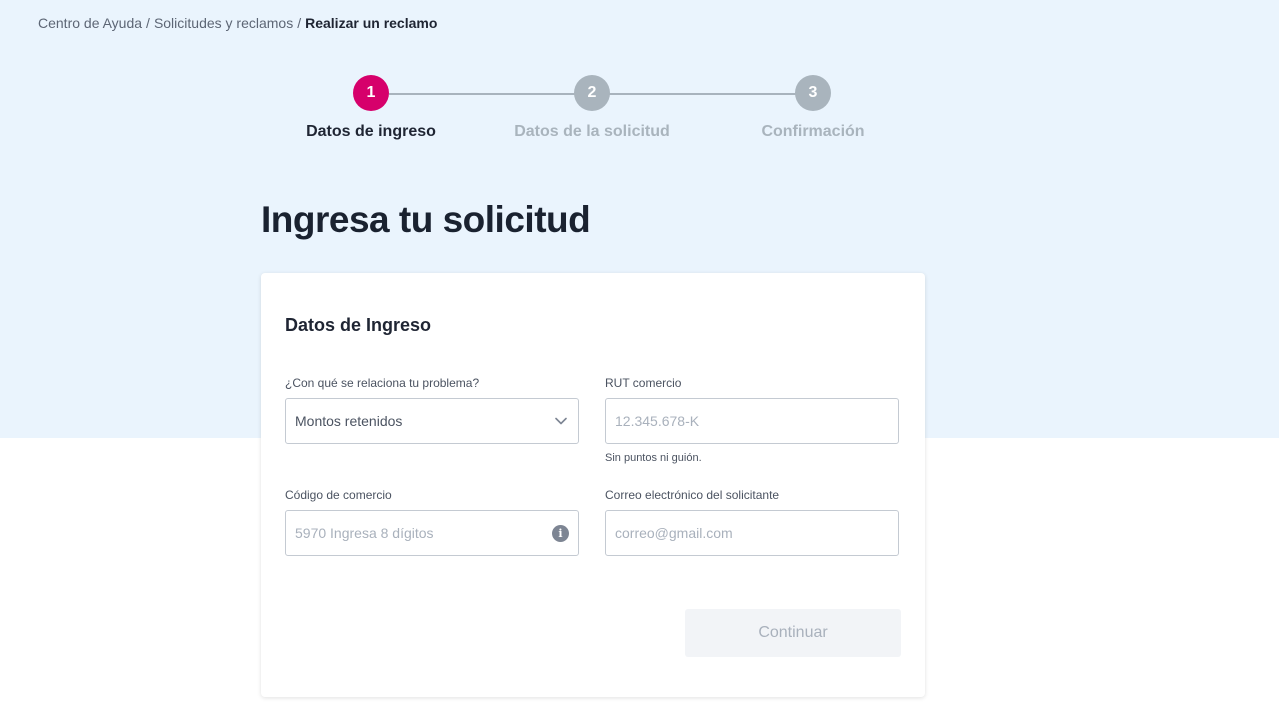  Describe the element at coordinates (426, 219) in the screenshot. I see `page-title: Ingresa tu solicitud` at that location.